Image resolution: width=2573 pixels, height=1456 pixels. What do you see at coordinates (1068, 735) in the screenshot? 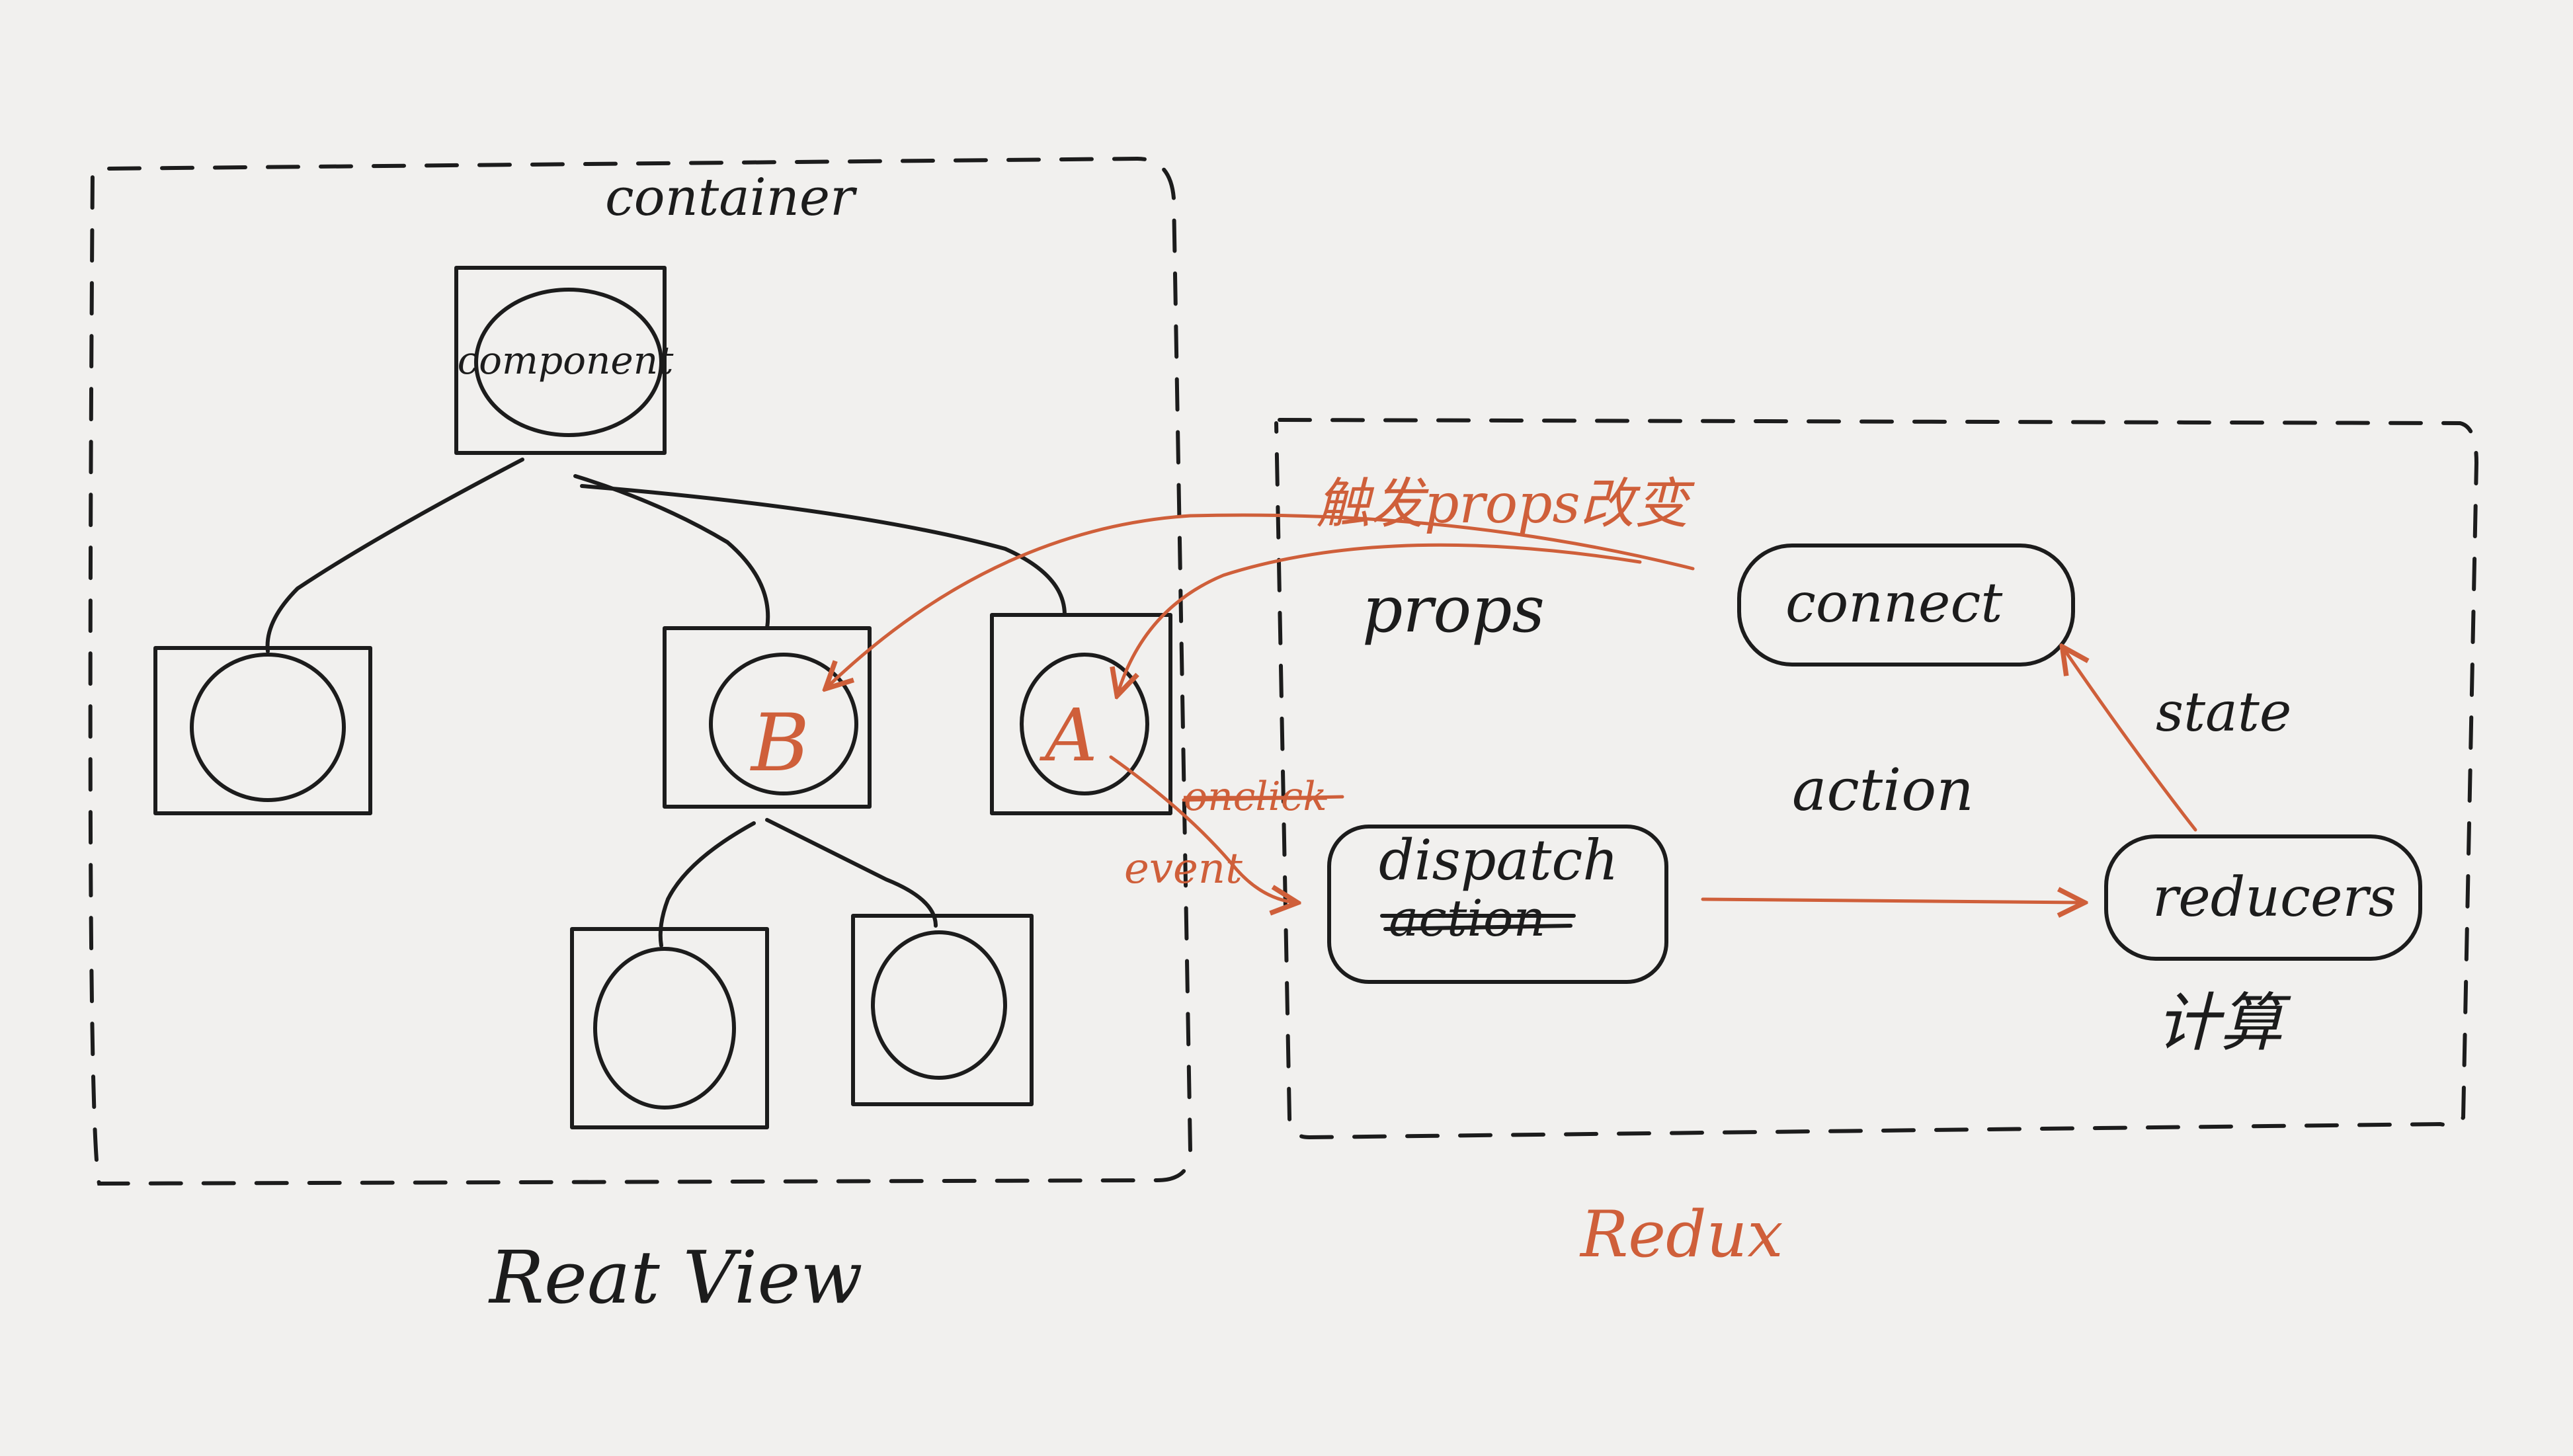
I see `node-a-label: A` at bounding box center [1068, 735].